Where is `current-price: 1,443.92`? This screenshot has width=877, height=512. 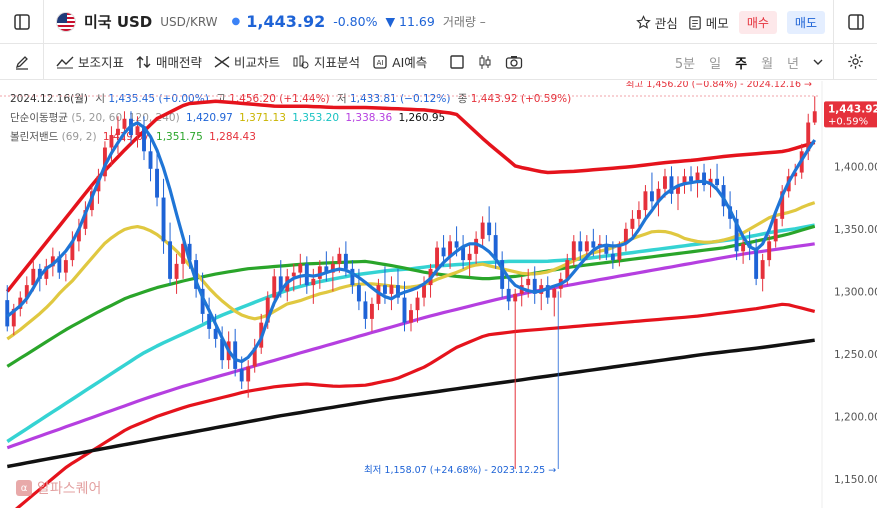
current-price: 1,443.92 is located at coordinates (286, 21).